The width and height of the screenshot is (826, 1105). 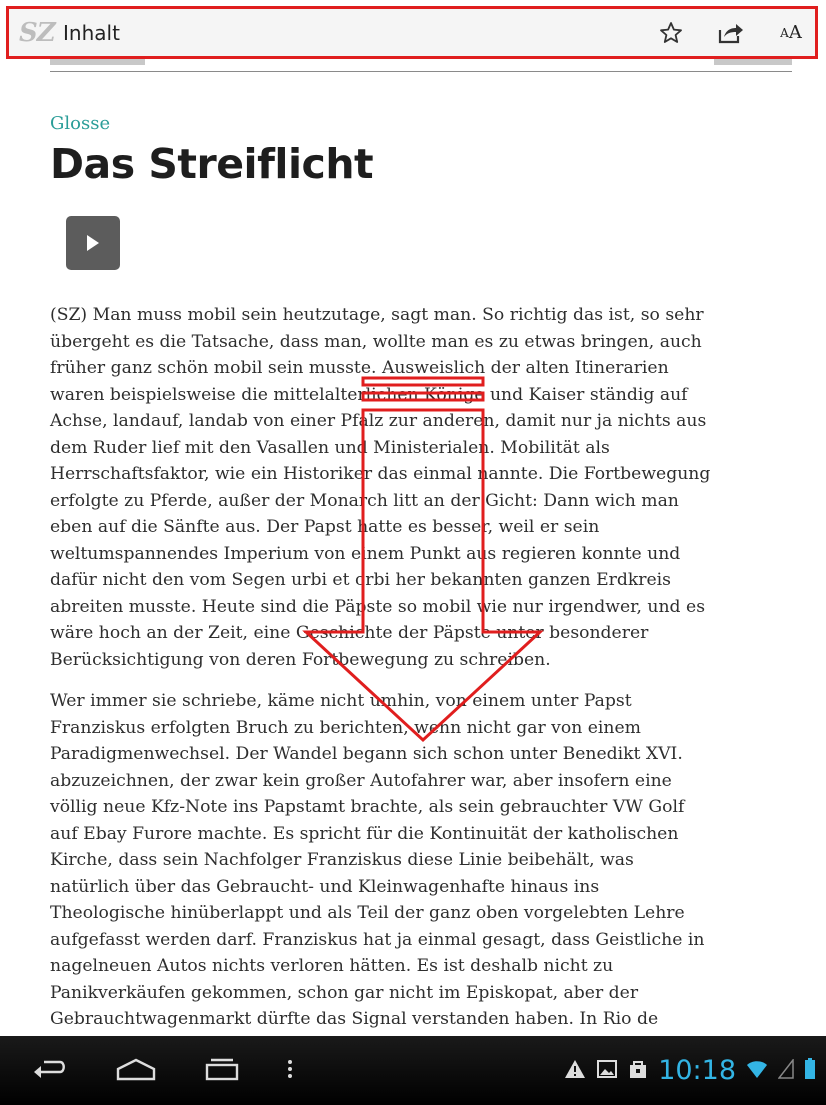 What do you see at coordinates (607, 1071) in the screenshot?
I see `image-icon` at bounding box center [607, 1071].